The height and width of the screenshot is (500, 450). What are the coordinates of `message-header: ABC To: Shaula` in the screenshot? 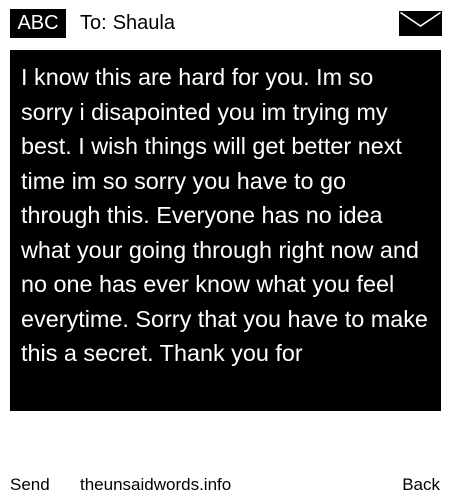 It's located at (225, 23).